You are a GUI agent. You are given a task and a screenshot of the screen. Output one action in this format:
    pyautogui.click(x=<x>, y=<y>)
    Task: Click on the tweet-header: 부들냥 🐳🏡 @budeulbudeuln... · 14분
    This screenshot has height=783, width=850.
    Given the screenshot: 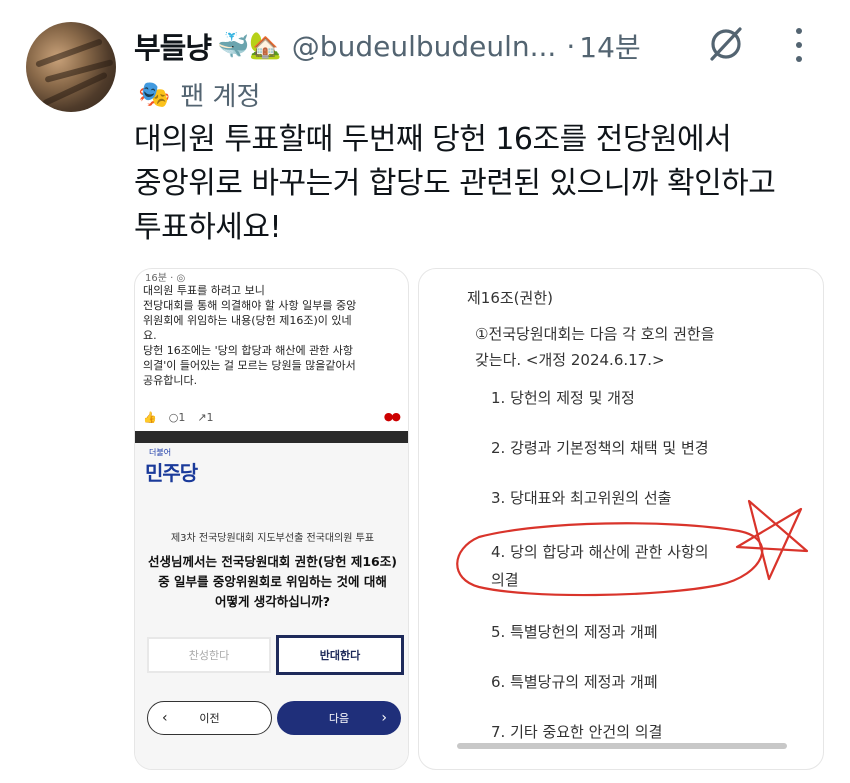 What is the action you would take?
    pyautogui.click(x=482, y=46)
    